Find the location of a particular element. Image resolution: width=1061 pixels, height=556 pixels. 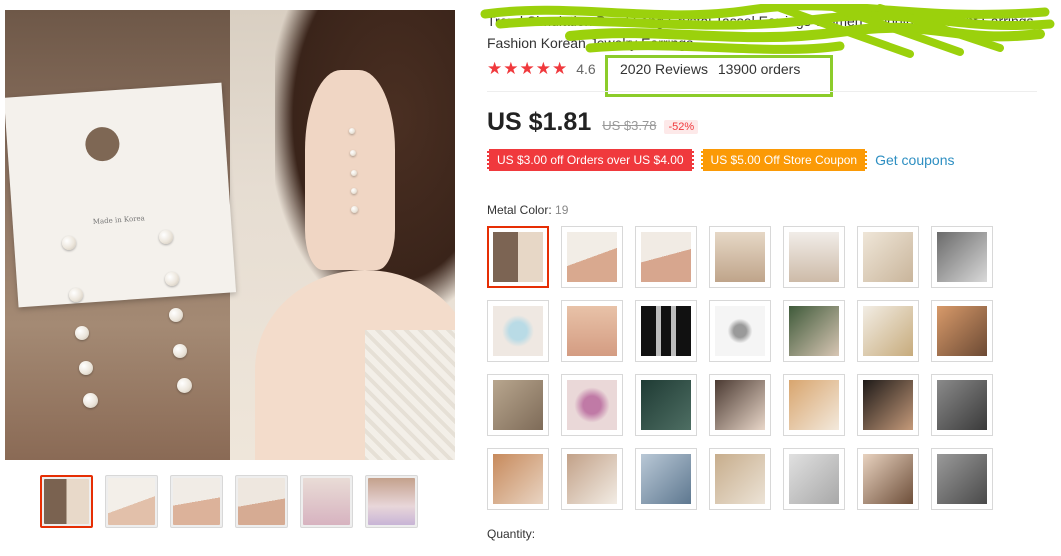

price-row: US $1.81 US $3.78 -52% is located at coordinates (593, 122).